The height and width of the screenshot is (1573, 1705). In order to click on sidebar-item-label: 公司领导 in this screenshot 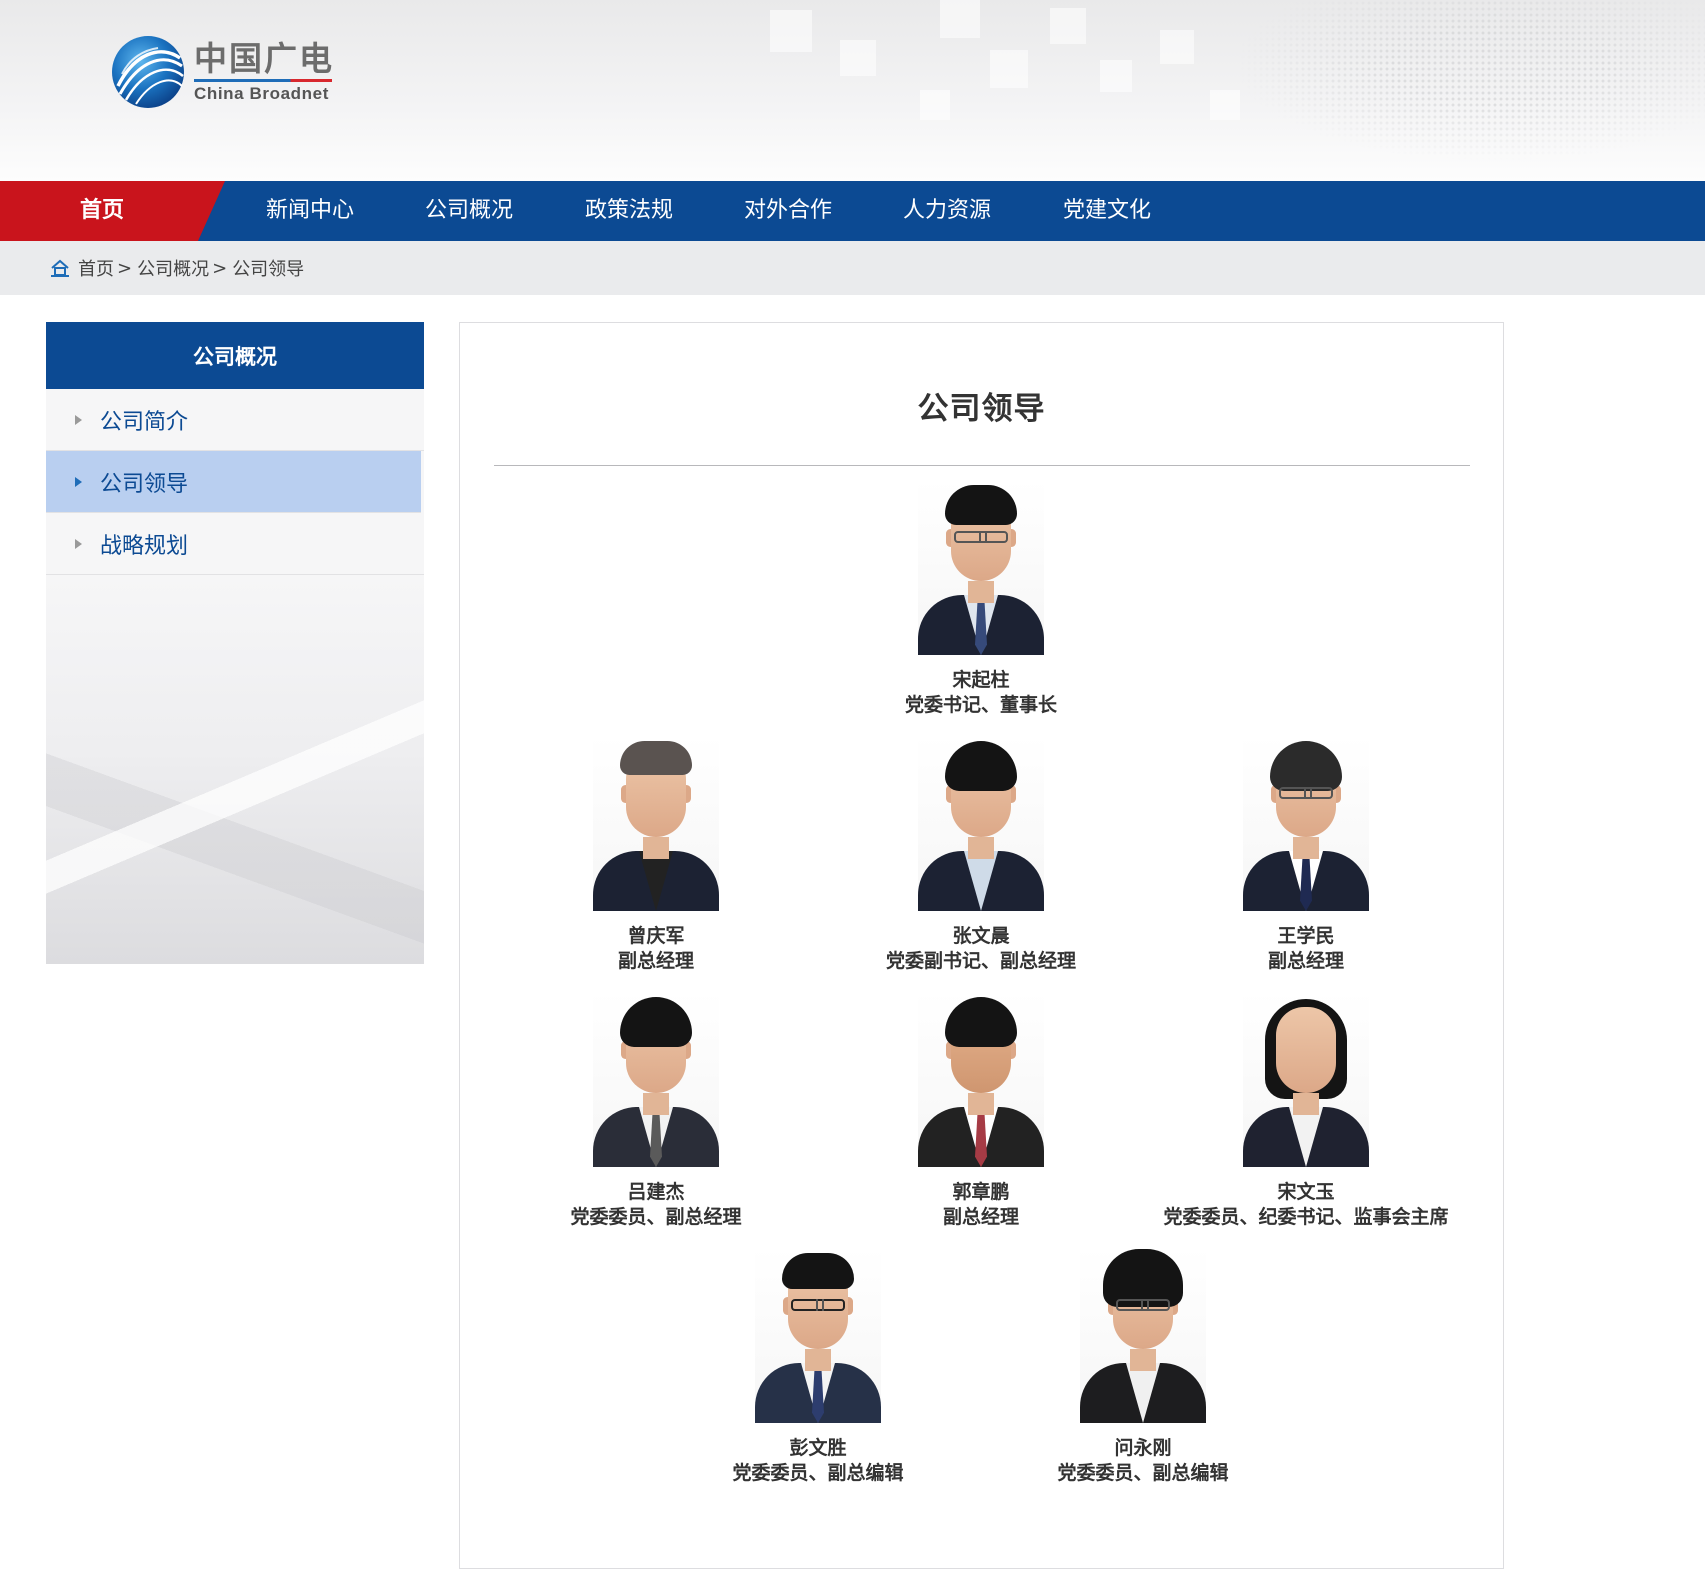, I will do `click(144, 484)`.